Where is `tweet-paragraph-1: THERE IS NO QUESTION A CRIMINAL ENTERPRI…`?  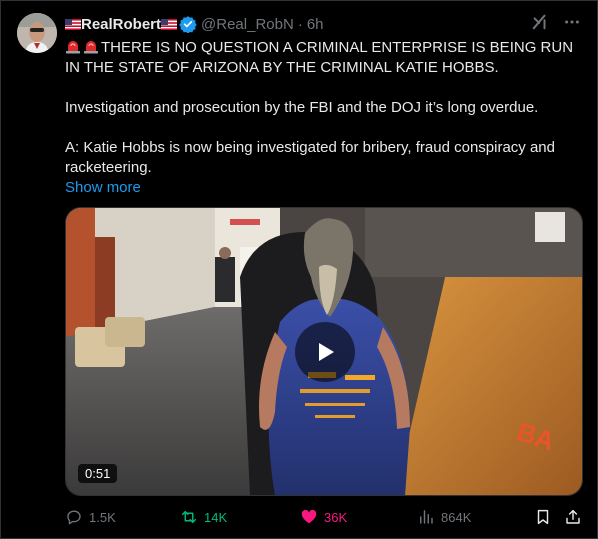
tweet-paragraph-1: THERE IS NO QUESTION A CRIMINAL ENTERPRI… is located at coordinates (324, 58).